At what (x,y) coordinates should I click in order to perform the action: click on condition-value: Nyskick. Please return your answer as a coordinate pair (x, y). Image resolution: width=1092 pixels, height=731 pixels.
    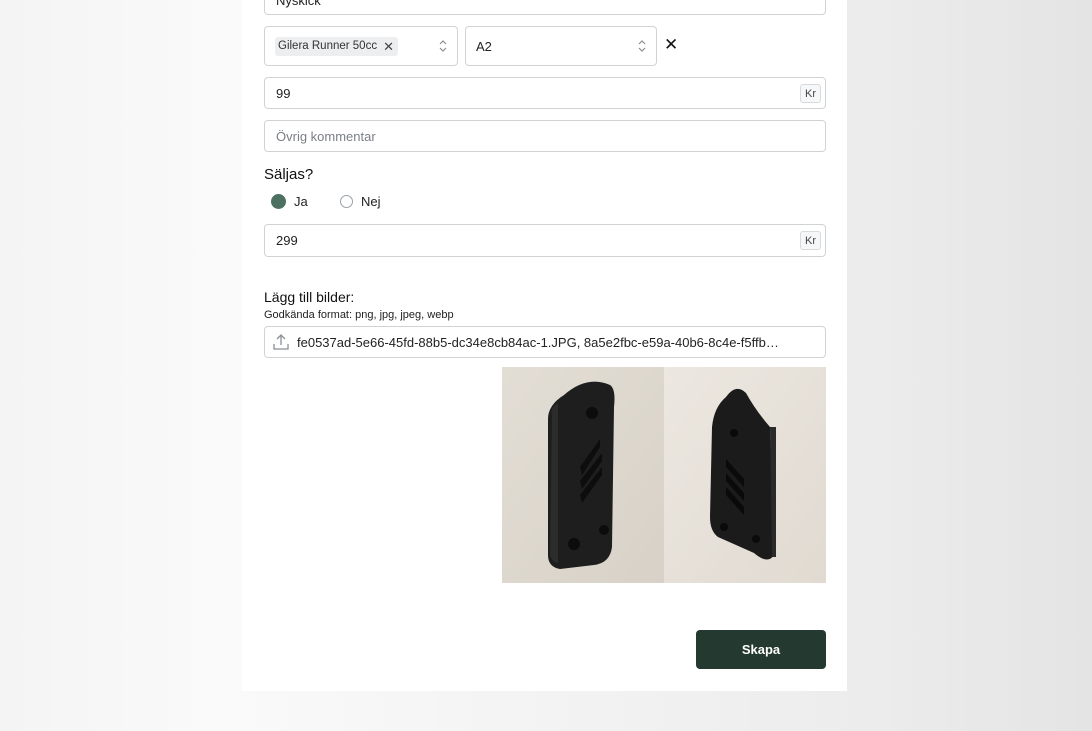
    Looking at the image, I should click on (298, 4).